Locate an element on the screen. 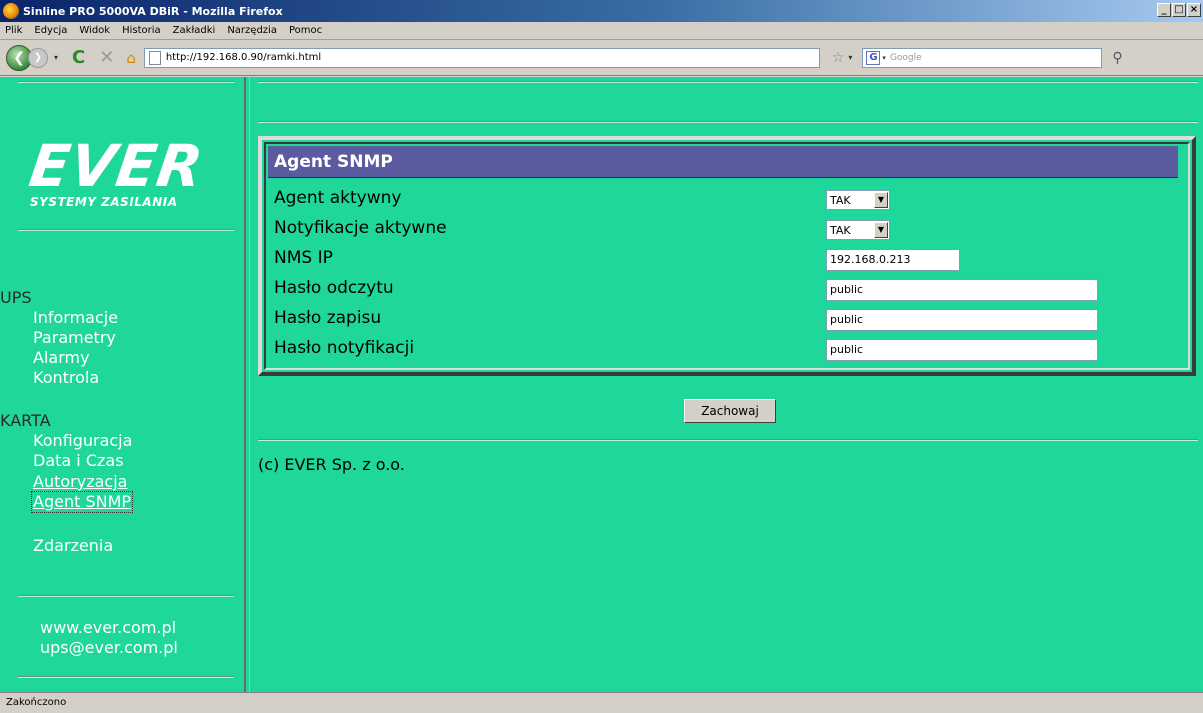 This screenshot has height=713, width=1203. search-placeholder: Google is located at coordinates (906, 58).